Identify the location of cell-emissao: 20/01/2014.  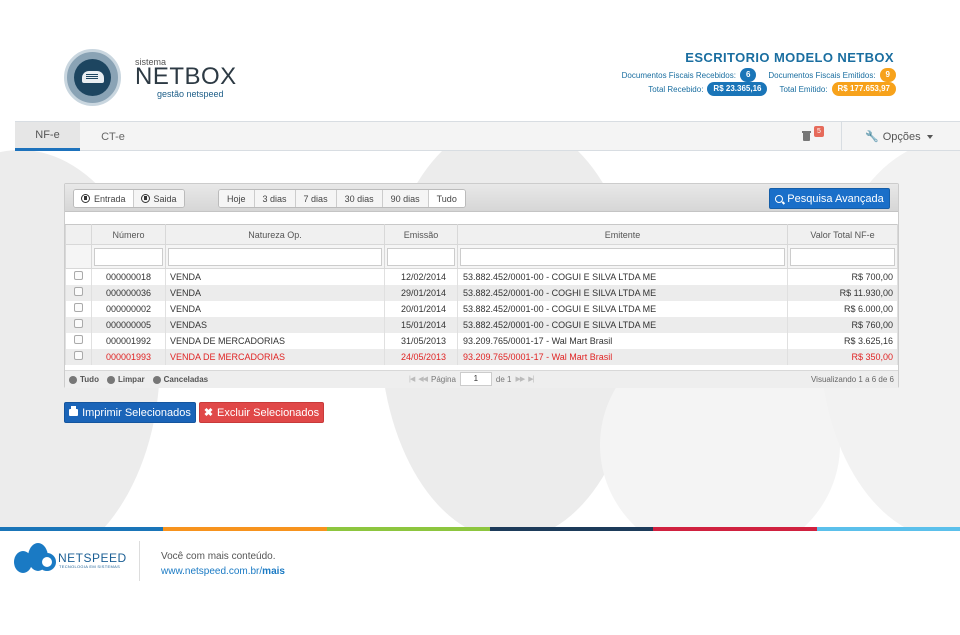
(421, 308).